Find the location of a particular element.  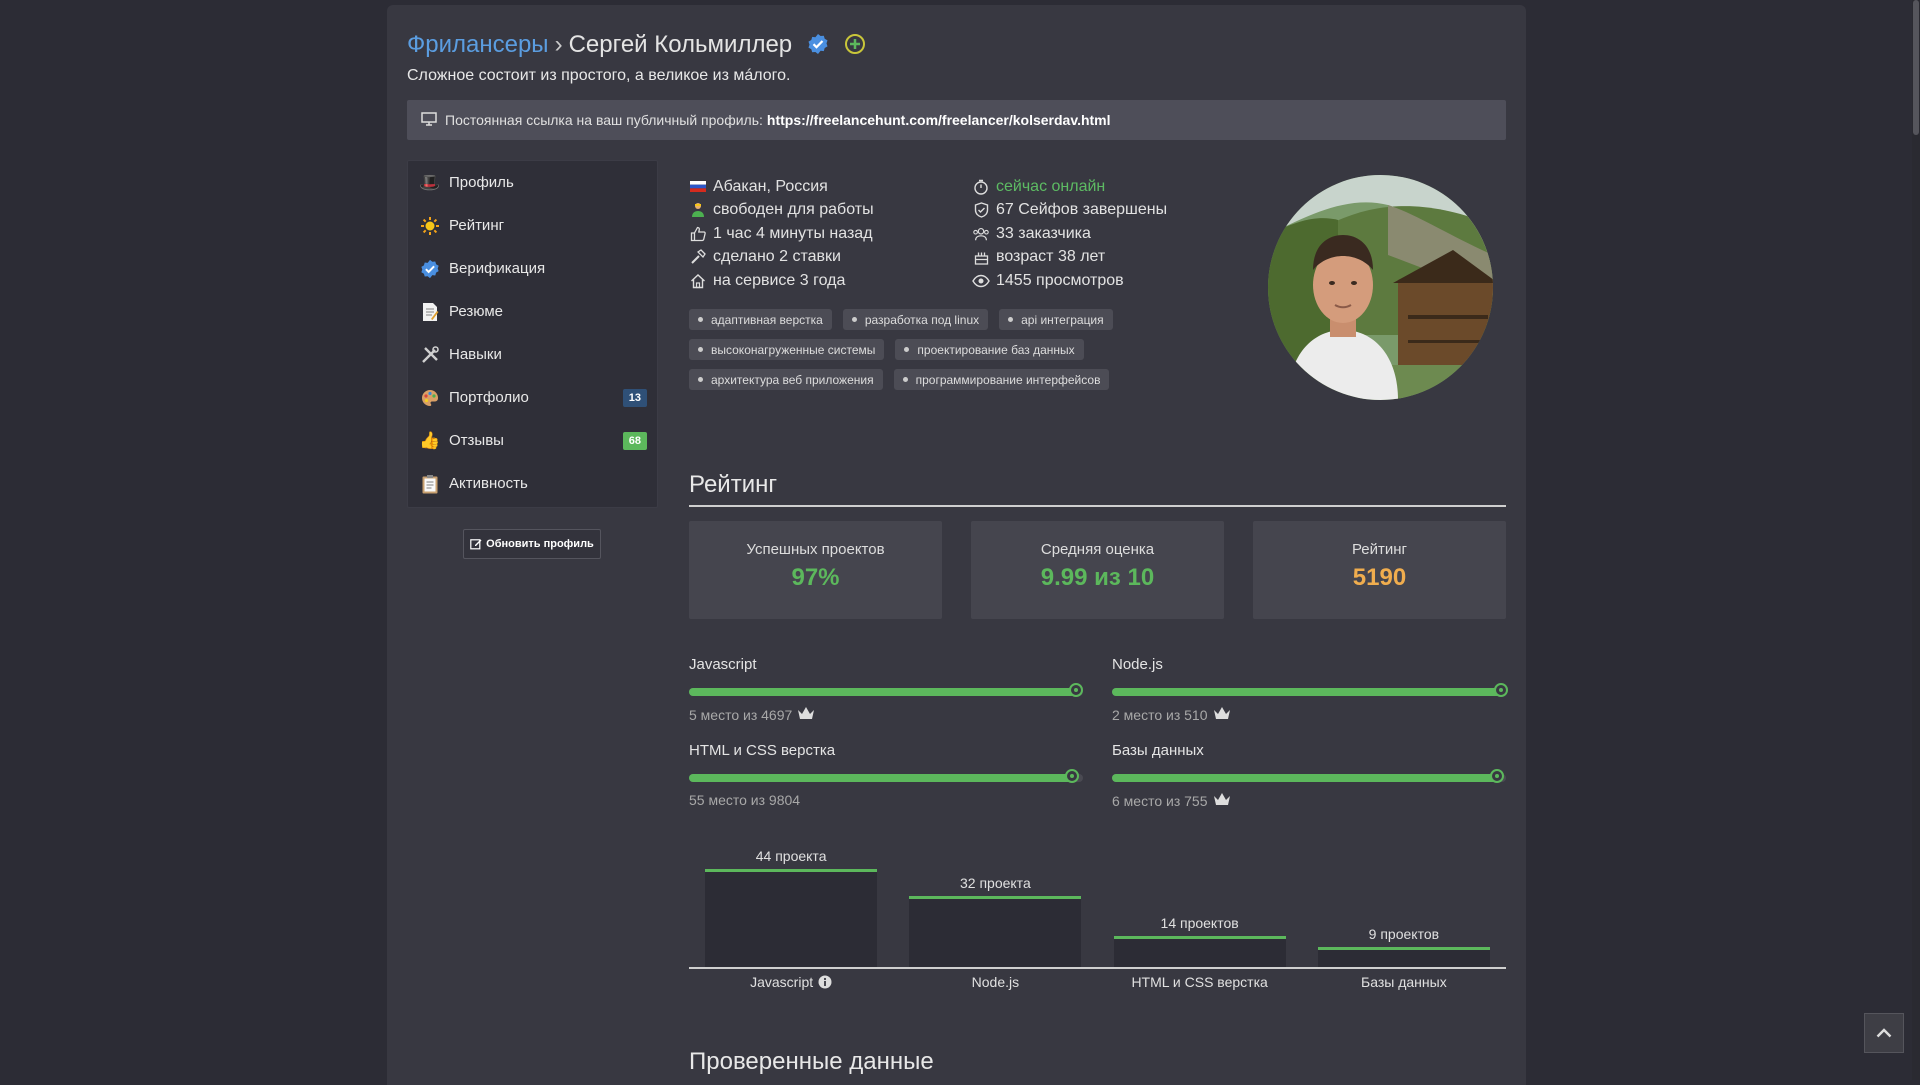

sidebar-item-portfolio: Портфолио 13 is located at coordinates (532, 397).